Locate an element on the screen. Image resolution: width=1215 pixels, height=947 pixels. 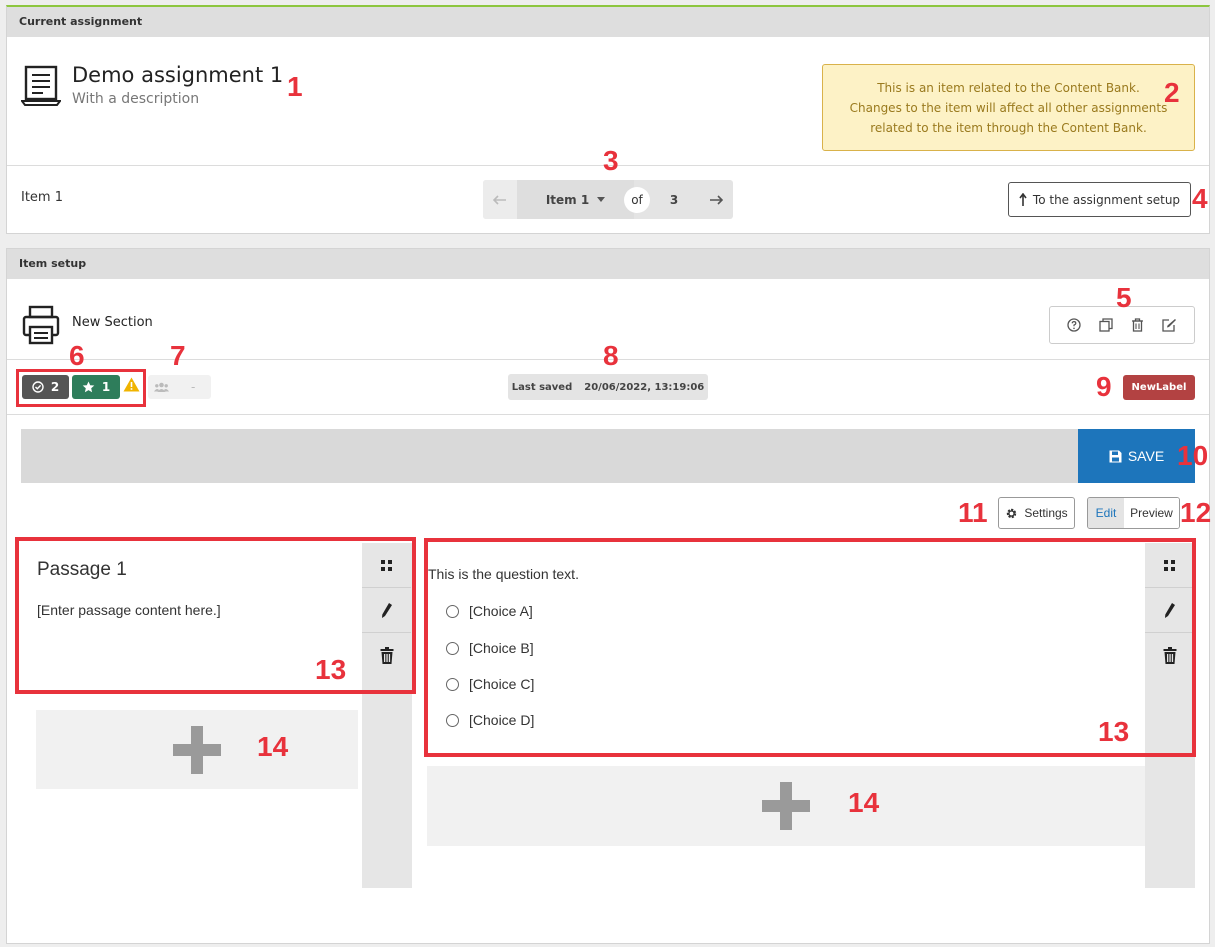
current-assignment-header: Current assignment is located at coordinates (608, 22).